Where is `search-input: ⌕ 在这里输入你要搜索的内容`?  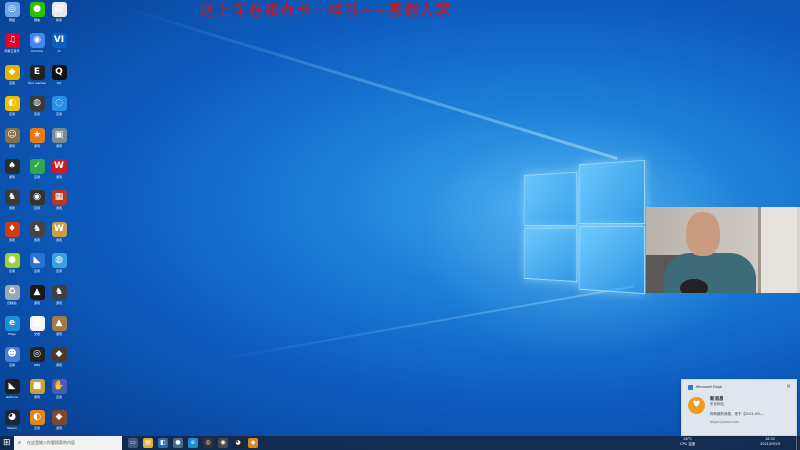
search-input: ⌕ 在这里输入你要搜索的内容 is located at coordinates (68, 443).